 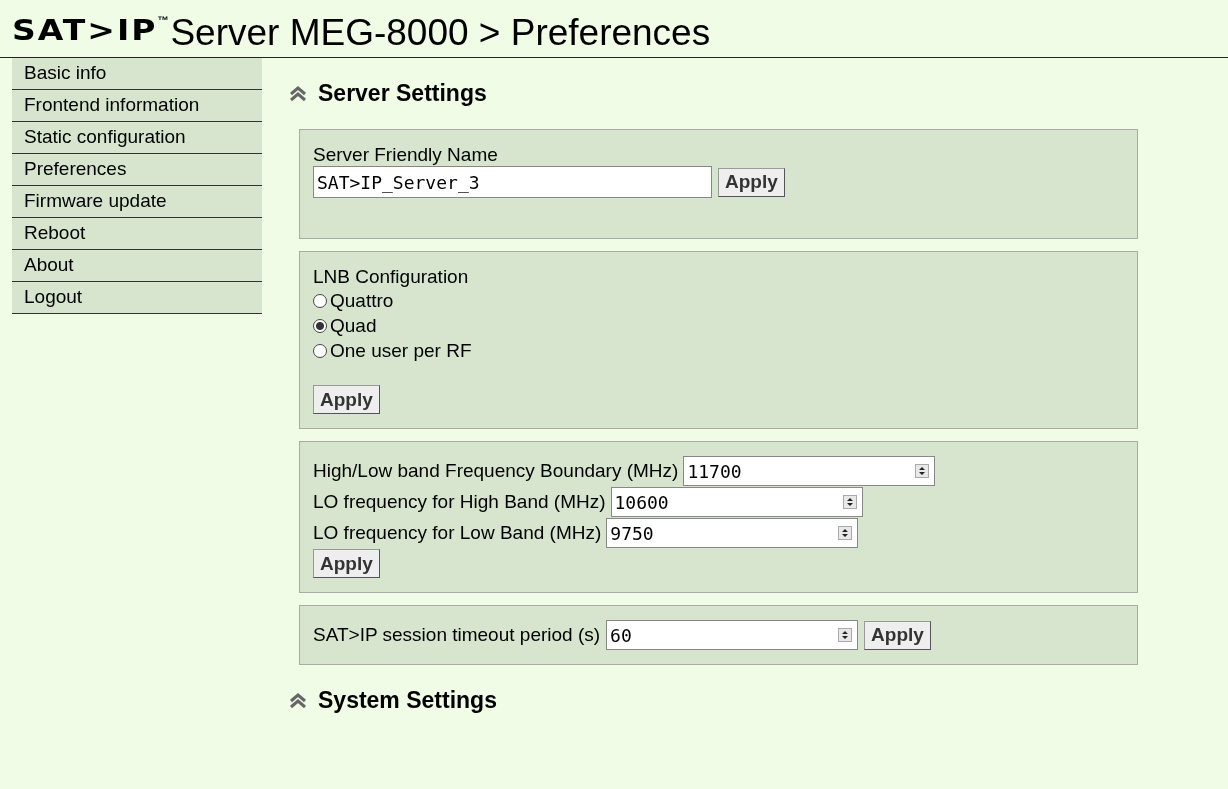 What do you see at coordinates (137, 170) in the screenshot?
I see `sidebar-item: Preferences` at bounding box center [137, 170].